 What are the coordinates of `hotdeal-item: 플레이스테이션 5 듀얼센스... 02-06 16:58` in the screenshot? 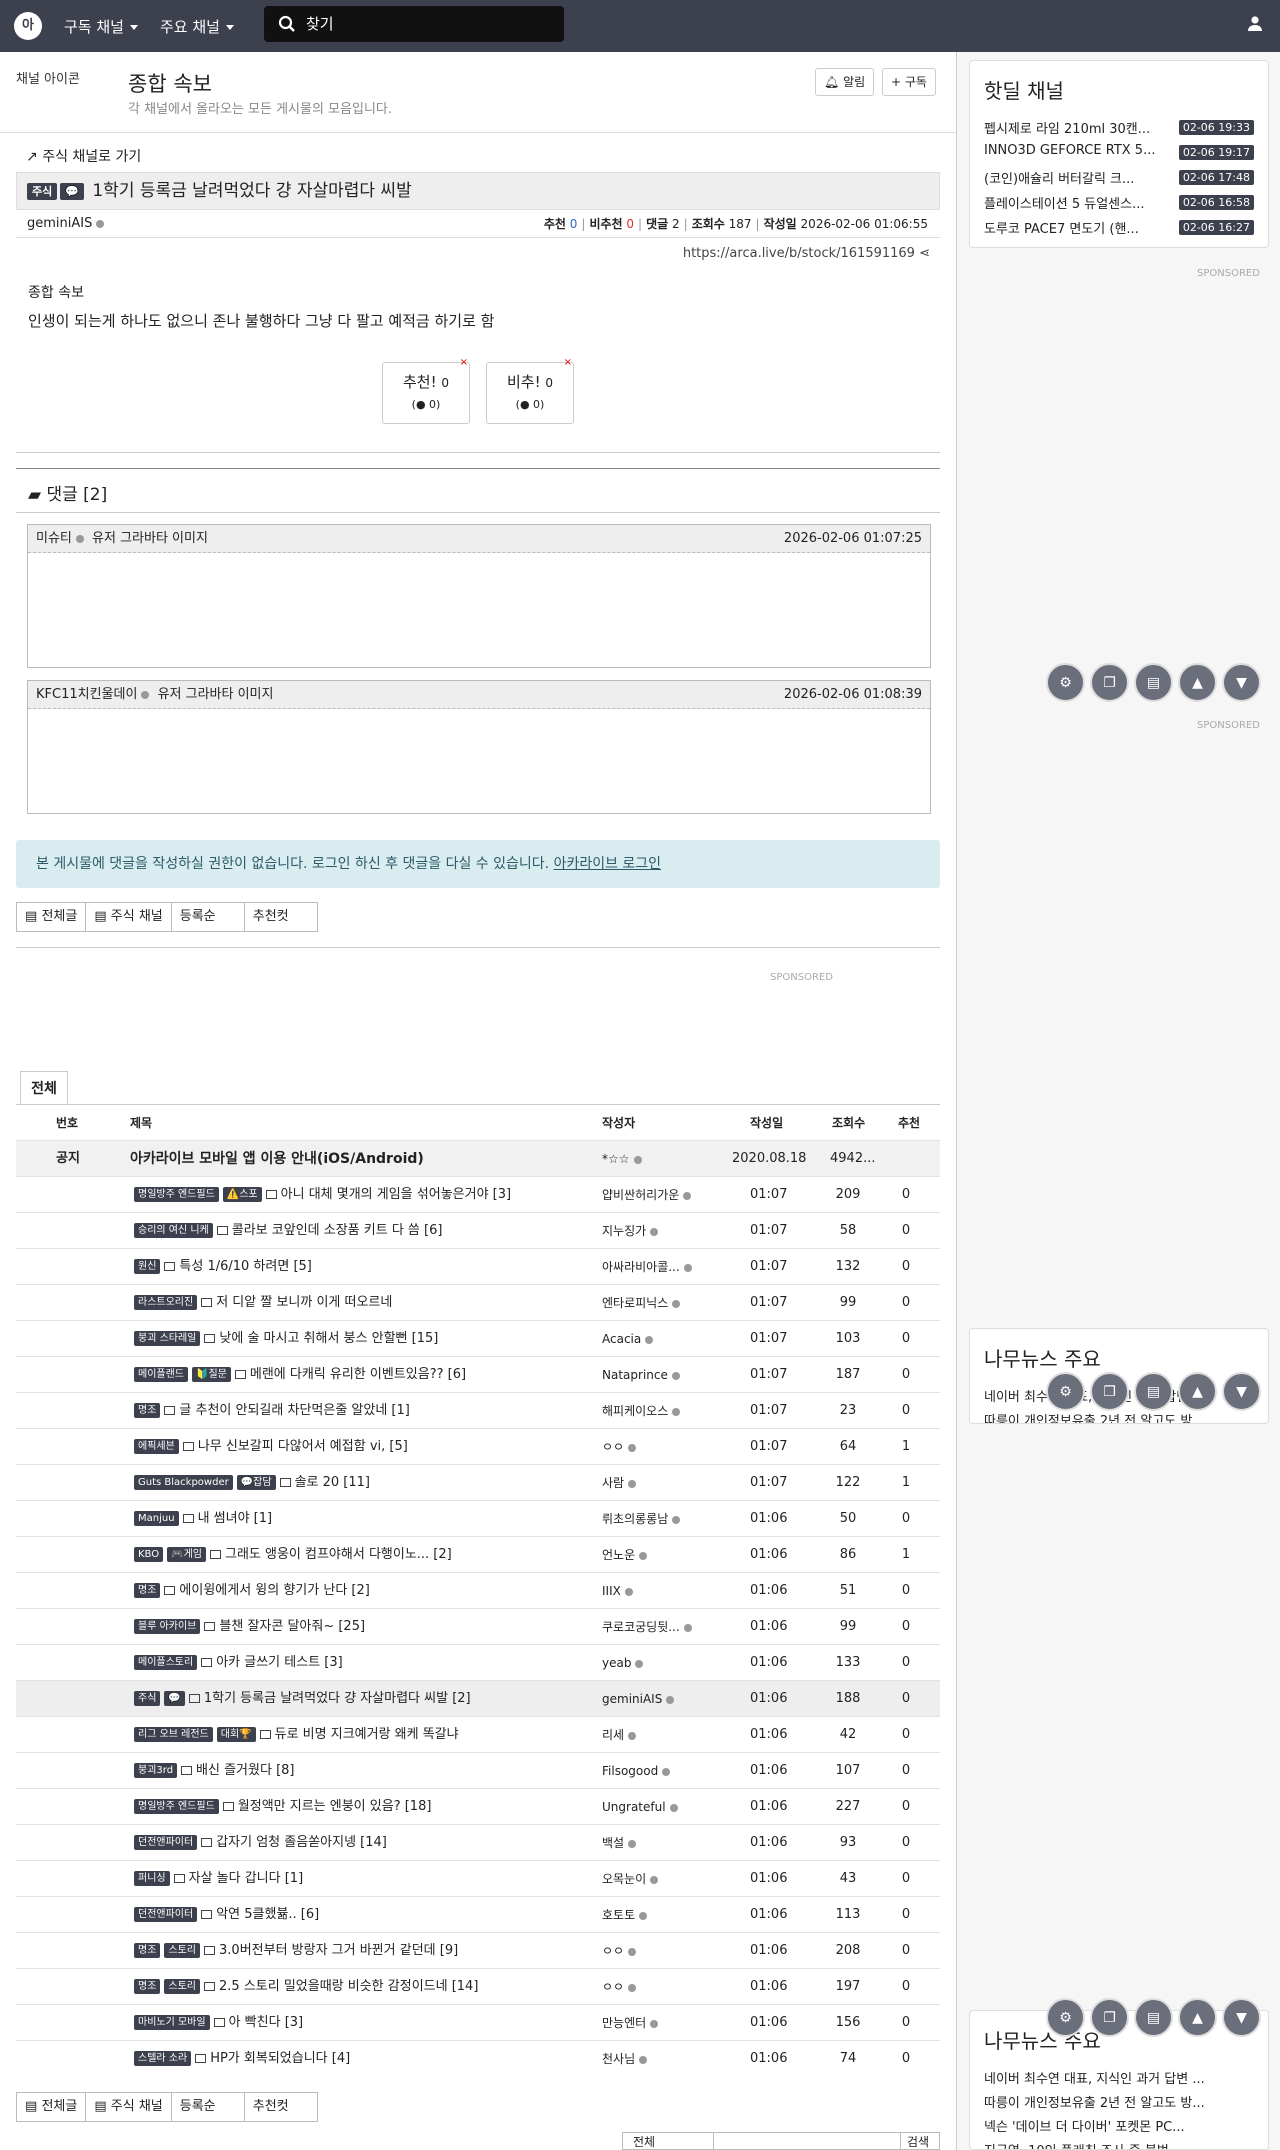 It's located at (1119, 205).